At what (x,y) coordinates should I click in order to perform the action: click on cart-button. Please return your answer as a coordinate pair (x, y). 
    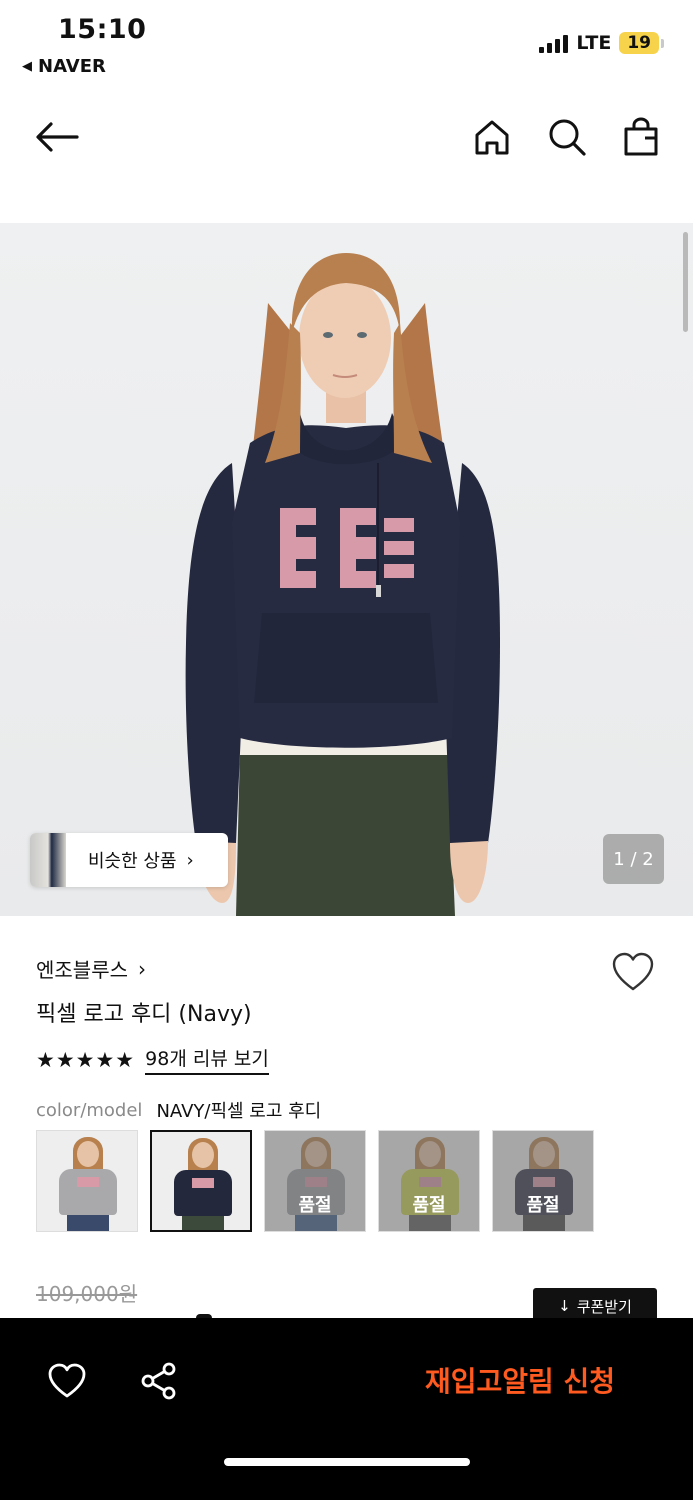
    Looking at the image, I should click on (641, 137).